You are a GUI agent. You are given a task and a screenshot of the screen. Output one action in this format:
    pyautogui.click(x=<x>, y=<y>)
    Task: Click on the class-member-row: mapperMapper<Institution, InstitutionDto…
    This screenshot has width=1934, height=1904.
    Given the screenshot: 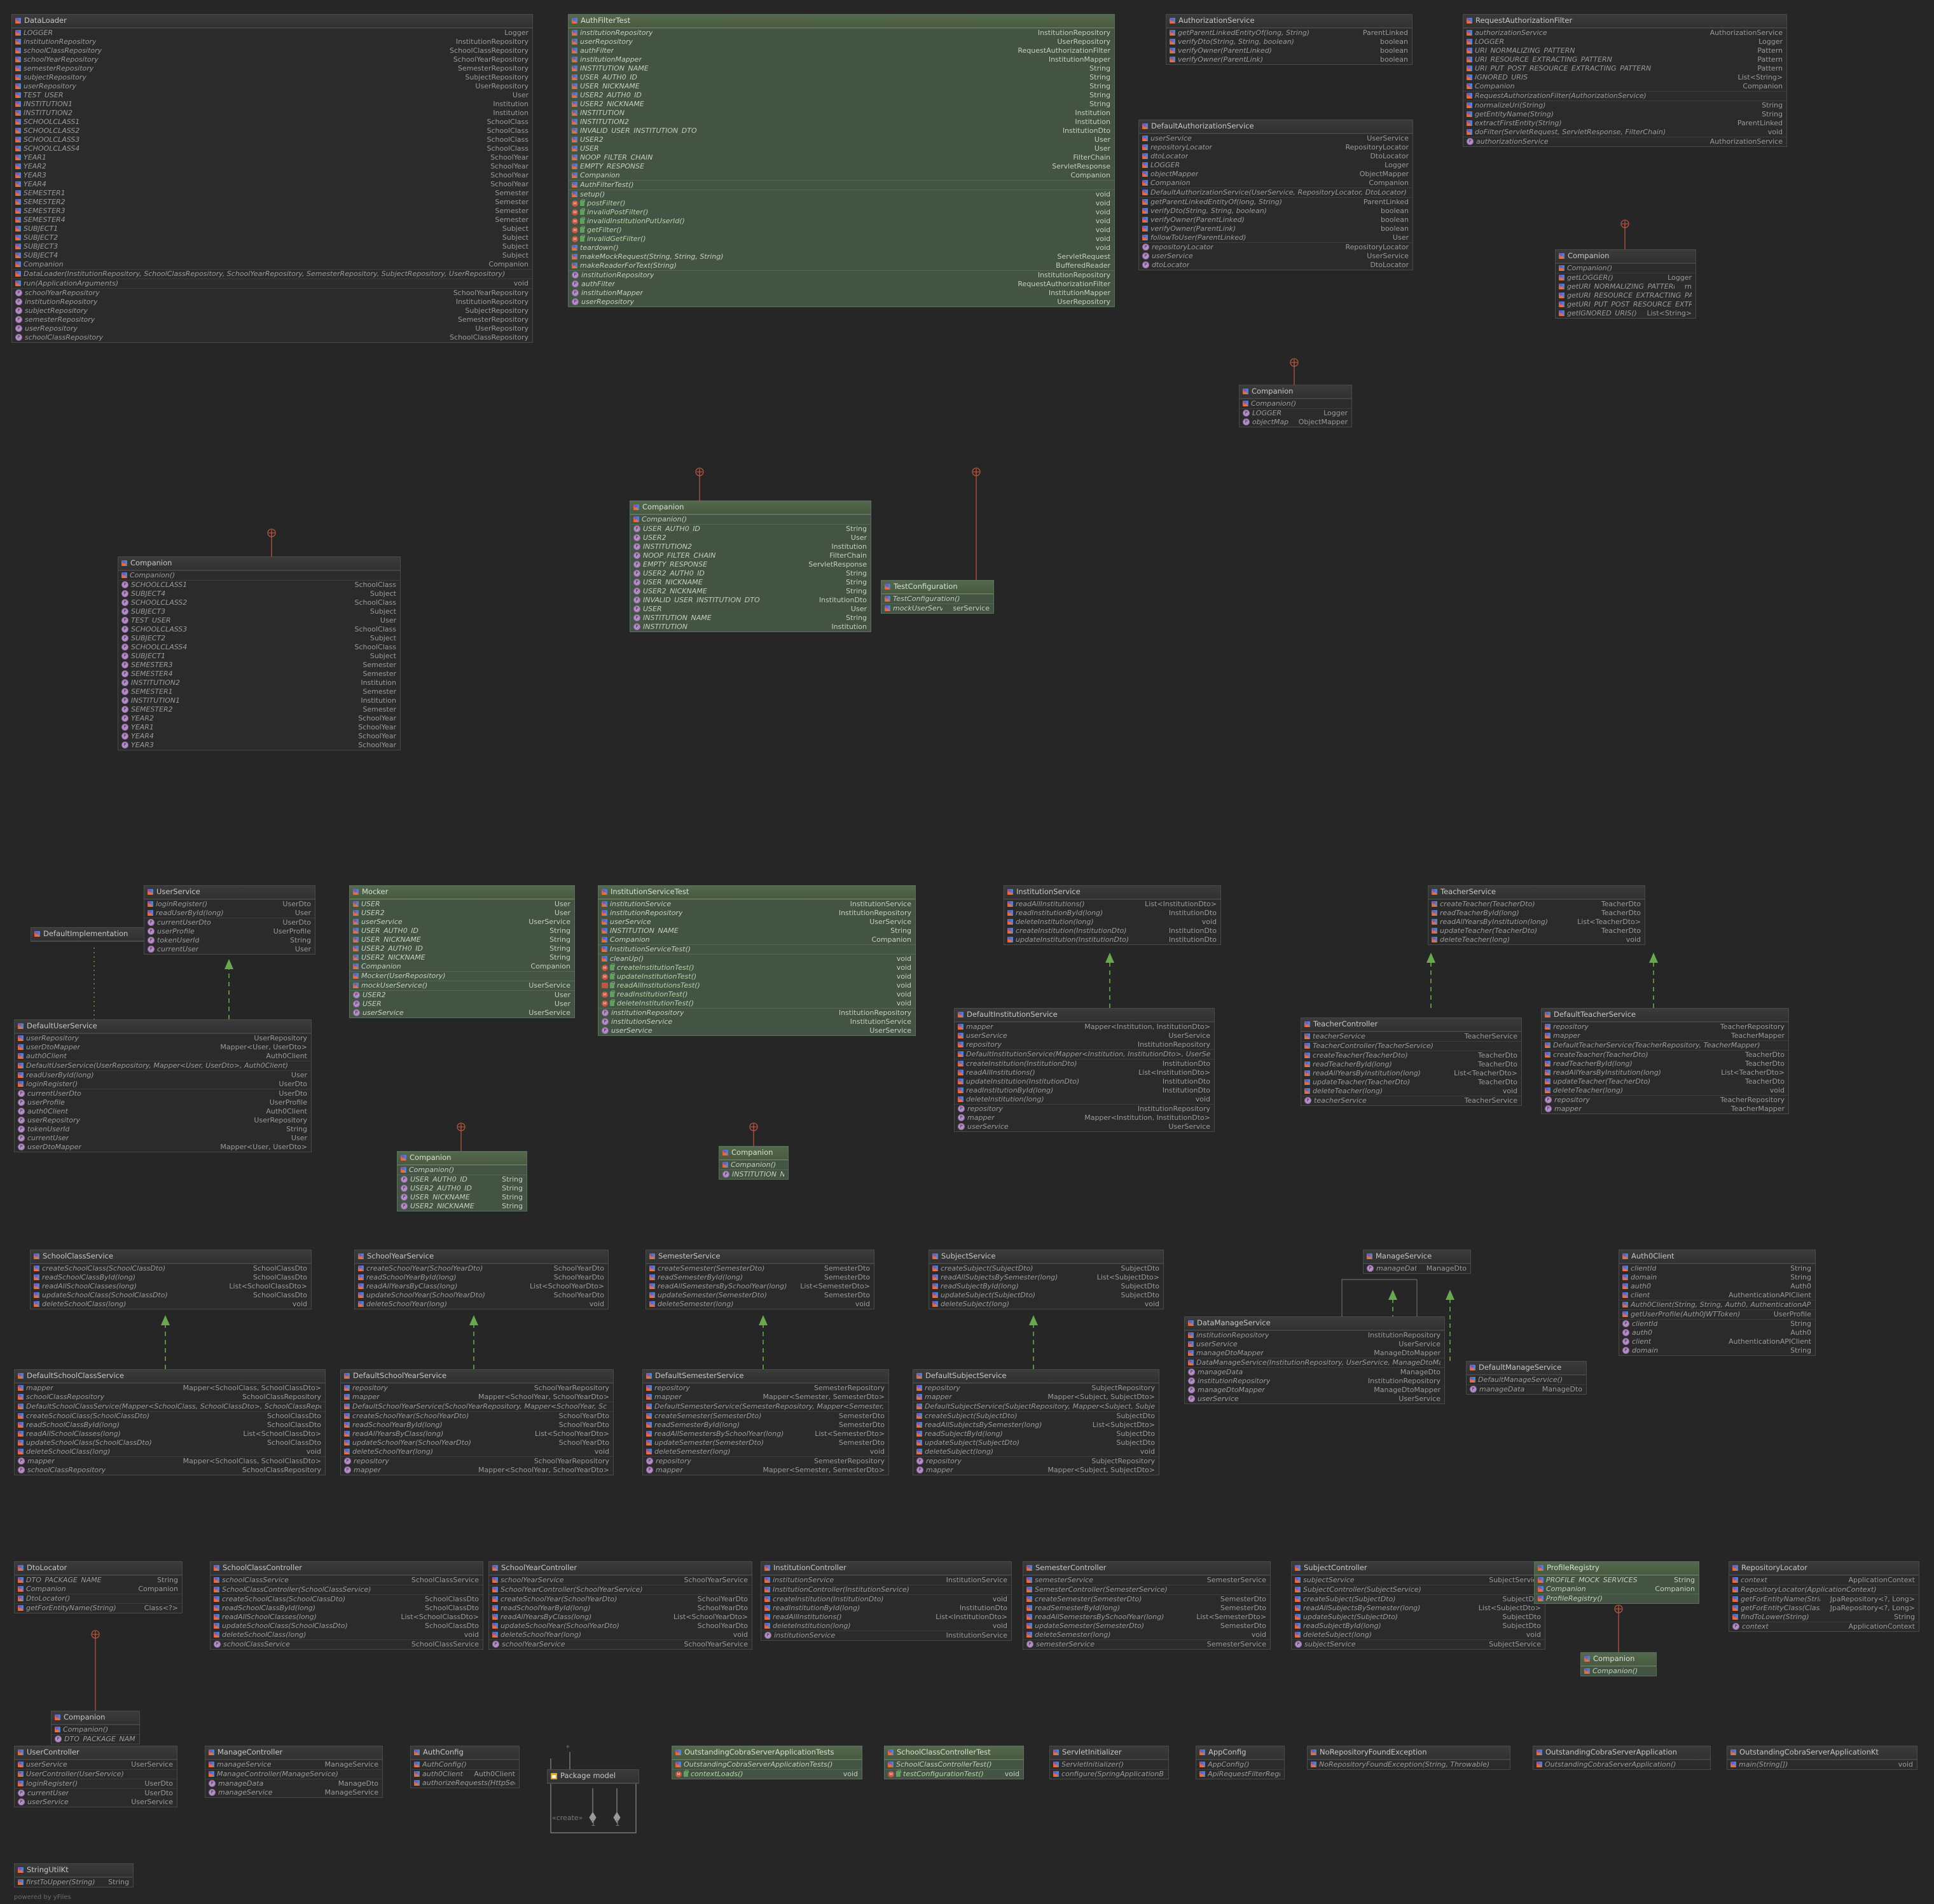 What is the action you would take?
    pyautogui.click(x=1085, y=1118)
    